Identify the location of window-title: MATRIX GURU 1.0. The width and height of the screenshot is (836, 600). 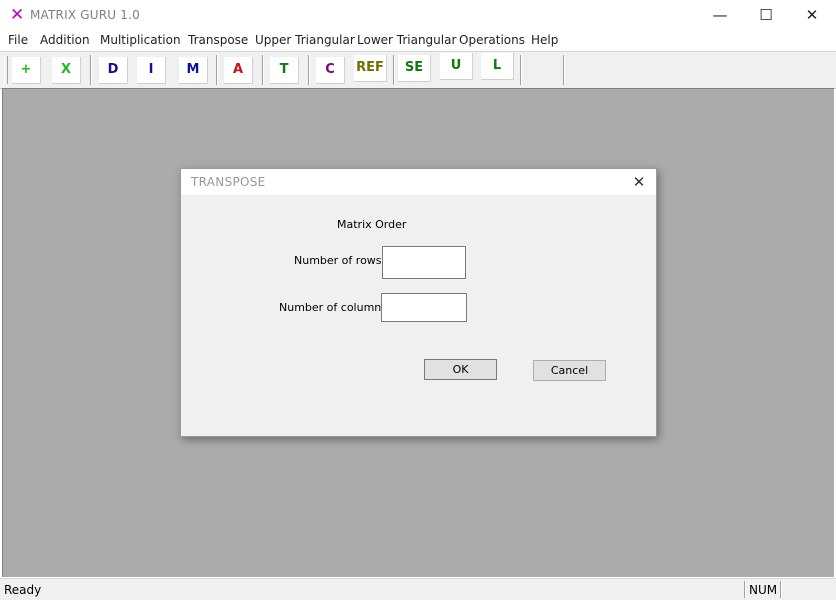
(85, 15).